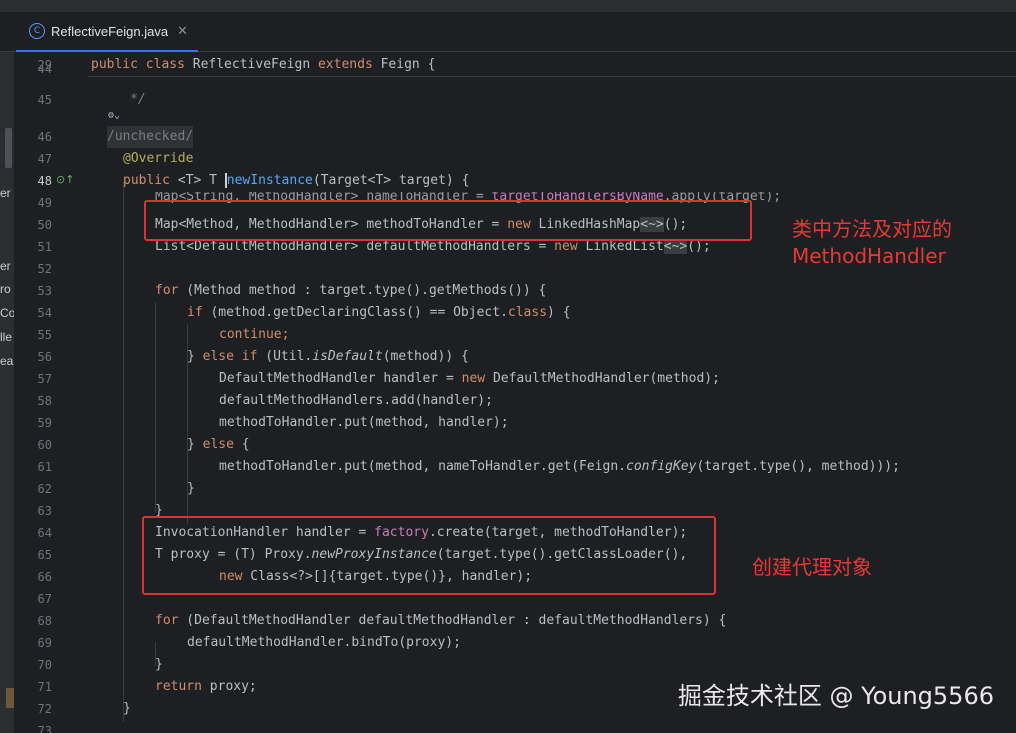 This screenshot has width=1016, height=733. Describe the element at coordinates (44, 379) in the screenshot. I see `line-number: 57` at that location.